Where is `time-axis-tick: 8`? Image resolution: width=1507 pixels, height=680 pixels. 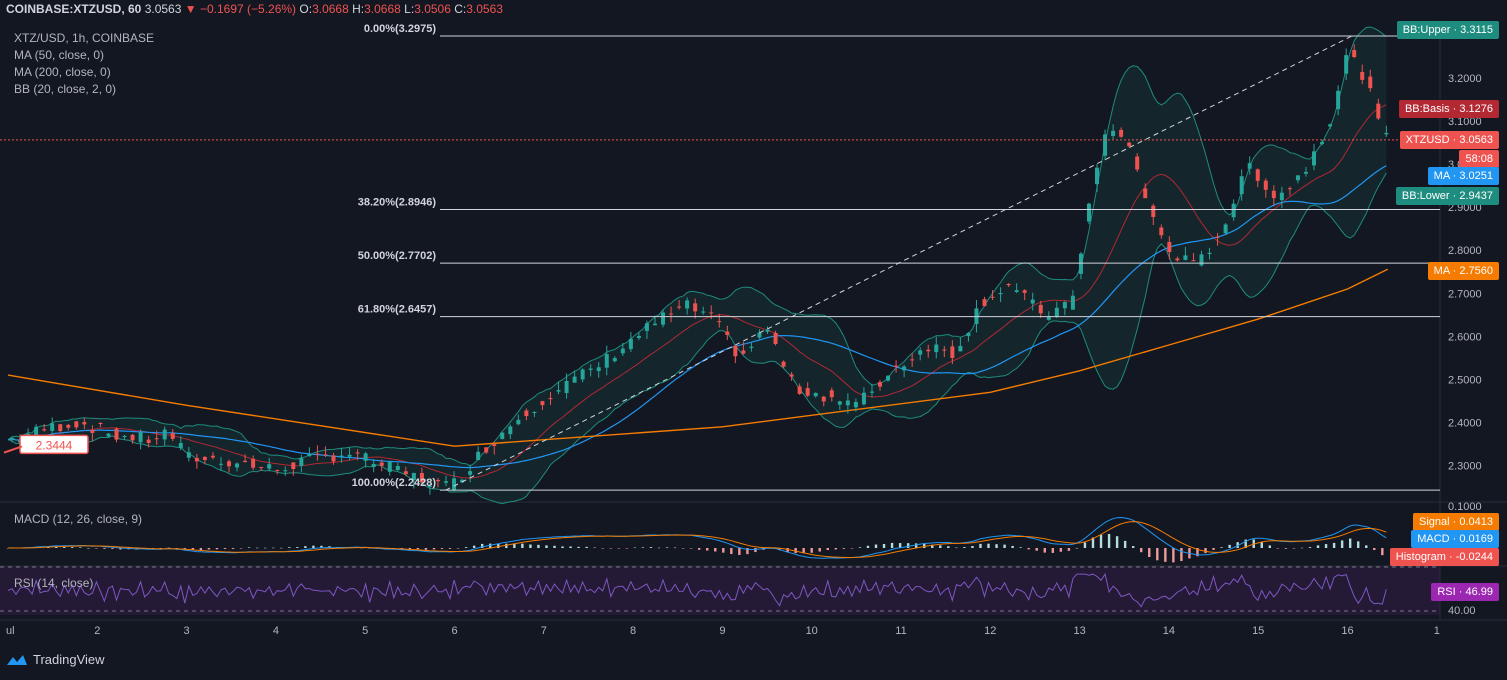
time-axis-tick: 8 is located at coordinates (633, 631).